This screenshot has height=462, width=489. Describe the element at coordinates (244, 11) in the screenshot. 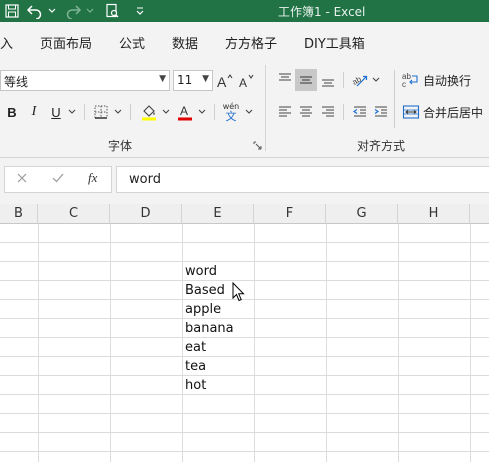

I see `title-bar: 工作簿1 - Excel` at that location.